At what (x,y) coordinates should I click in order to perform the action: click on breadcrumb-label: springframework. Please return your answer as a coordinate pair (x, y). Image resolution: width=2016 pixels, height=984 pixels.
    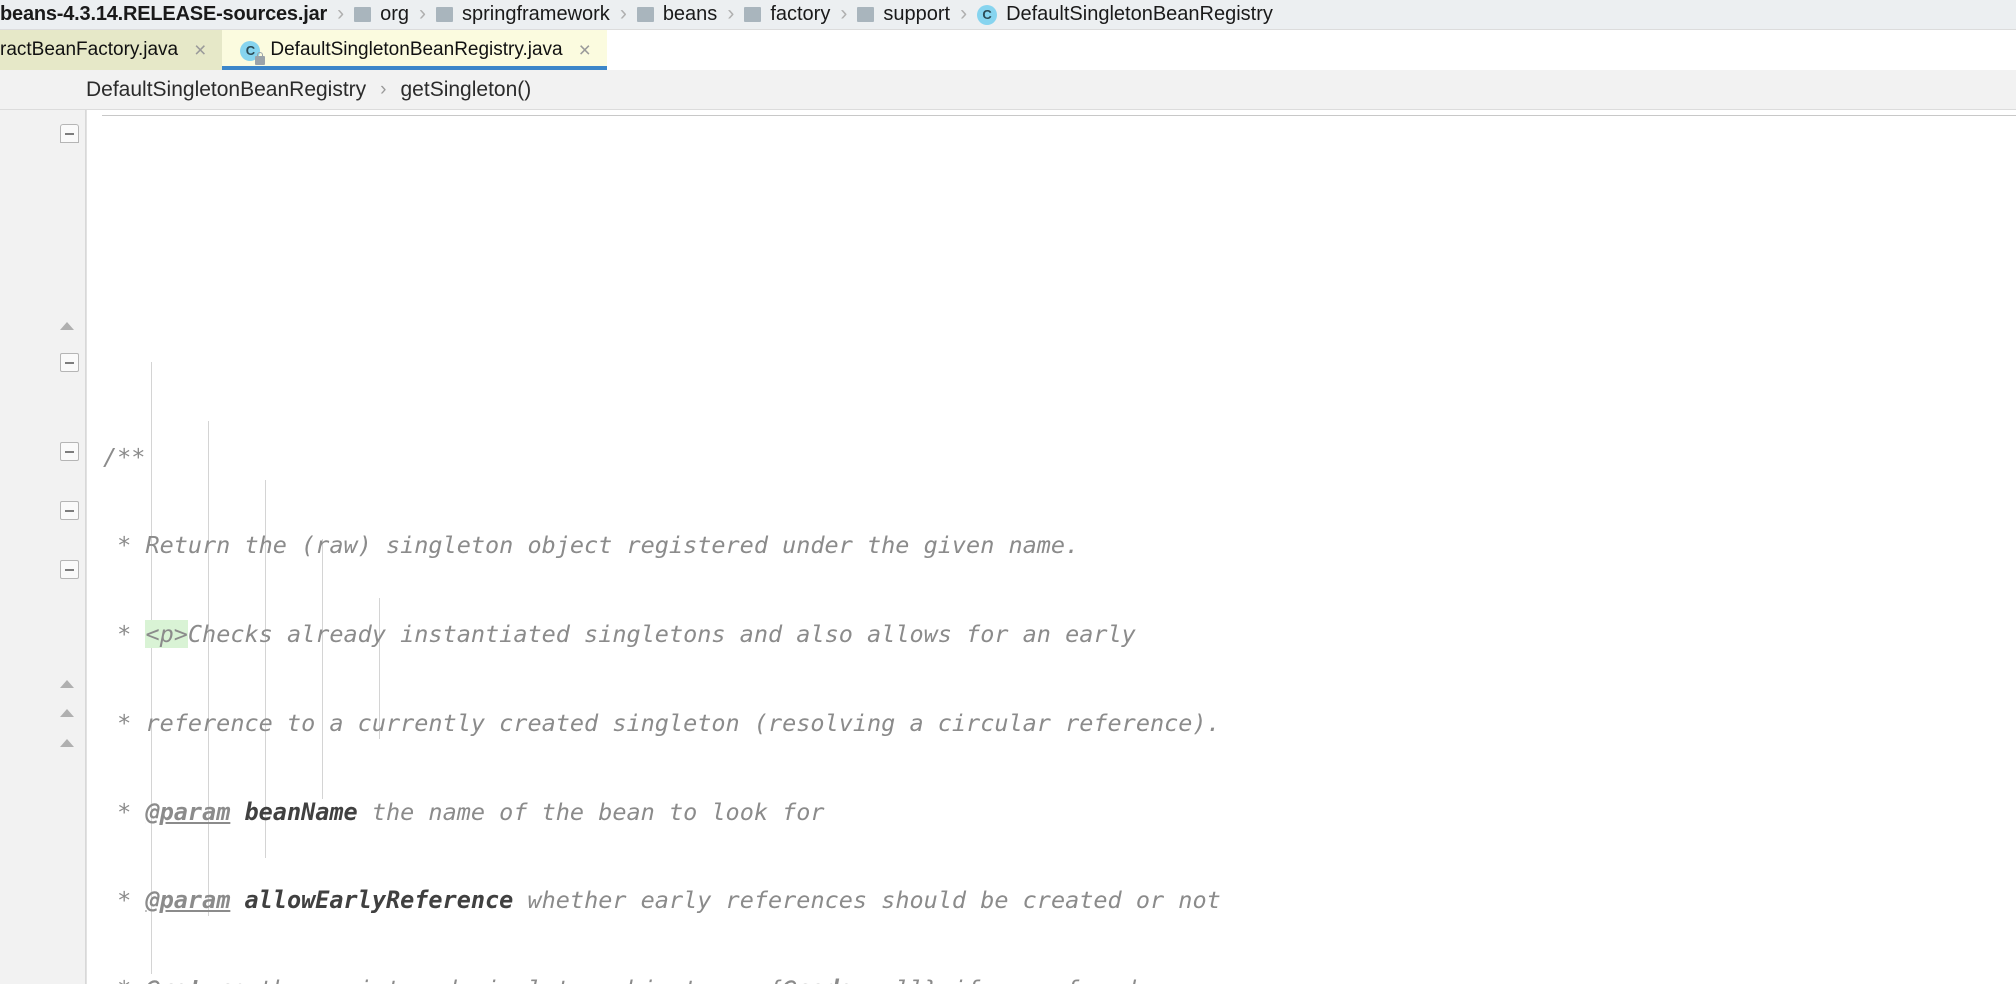
    Looking at the image, I should click on (535, 14).